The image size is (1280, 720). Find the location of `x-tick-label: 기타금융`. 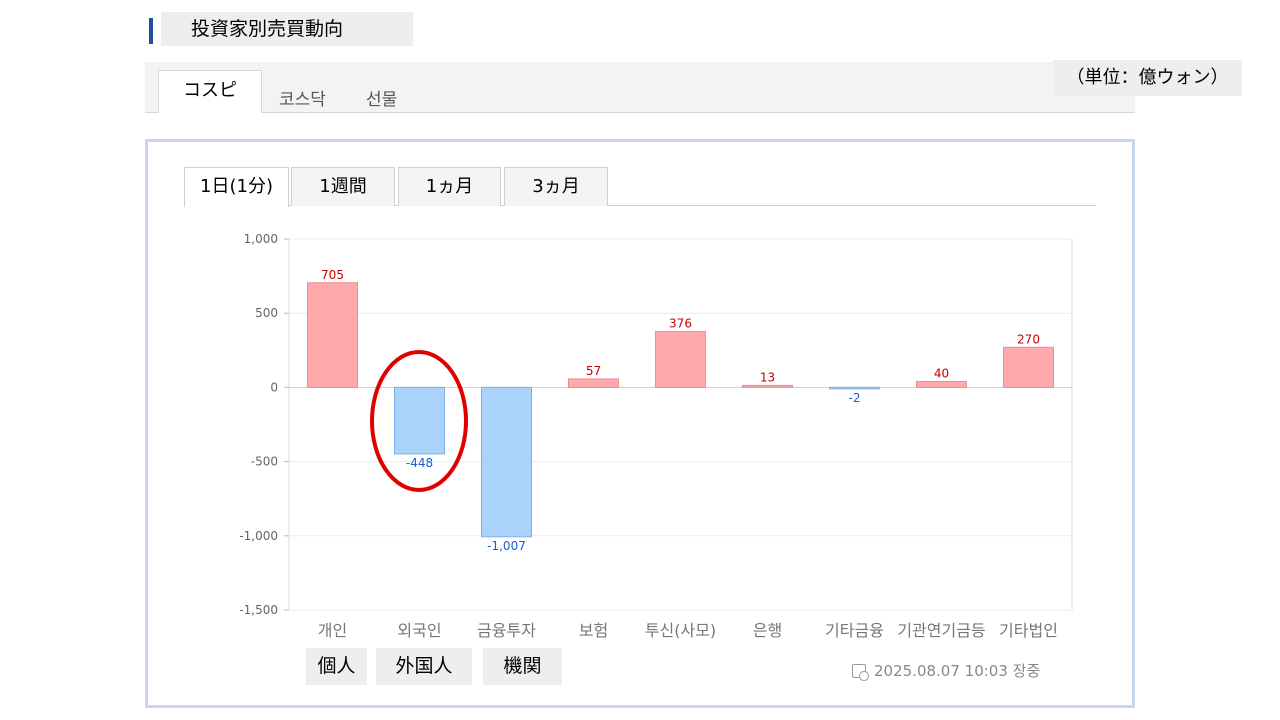

x-tick-label: 기타금융 is located at coordinates (854, 630).